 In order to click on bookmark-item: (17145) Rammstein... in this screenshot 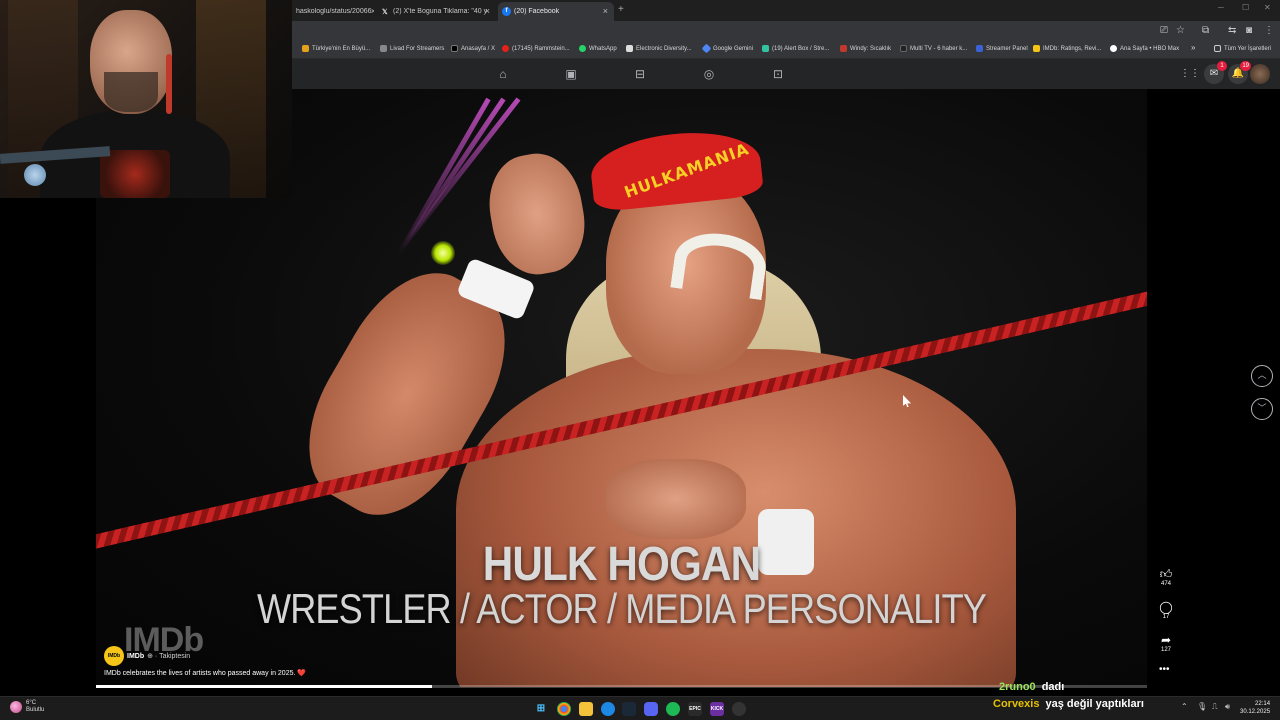, I will do `click(536, 48)`.